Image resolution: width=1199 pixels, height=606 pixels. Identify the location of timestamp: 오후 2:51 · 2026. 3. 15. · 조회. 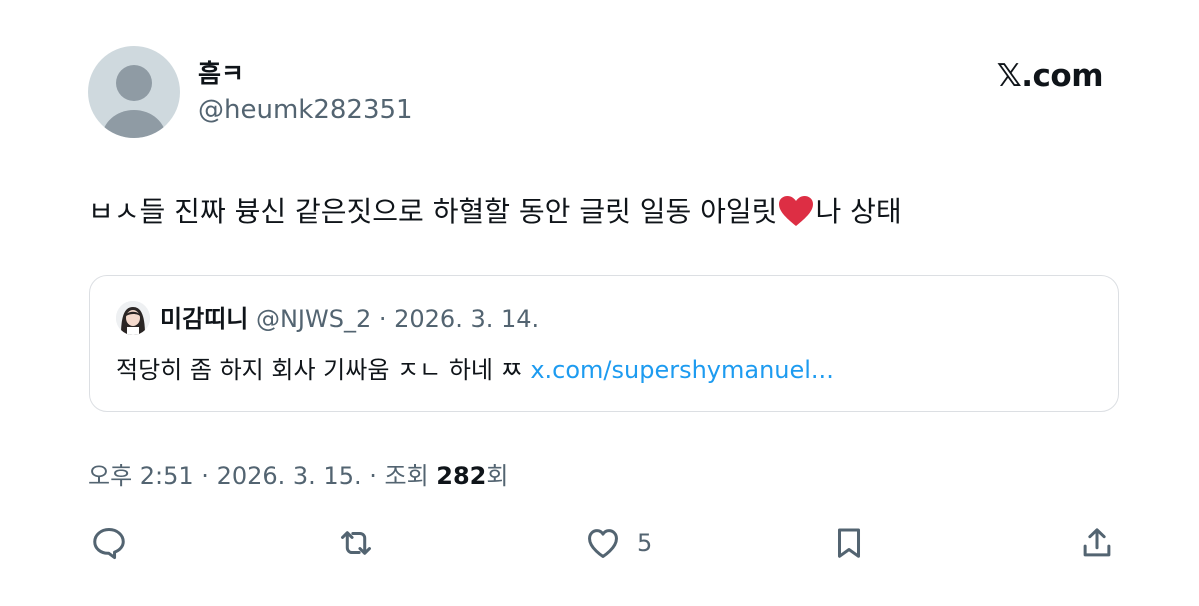
(262, 476).